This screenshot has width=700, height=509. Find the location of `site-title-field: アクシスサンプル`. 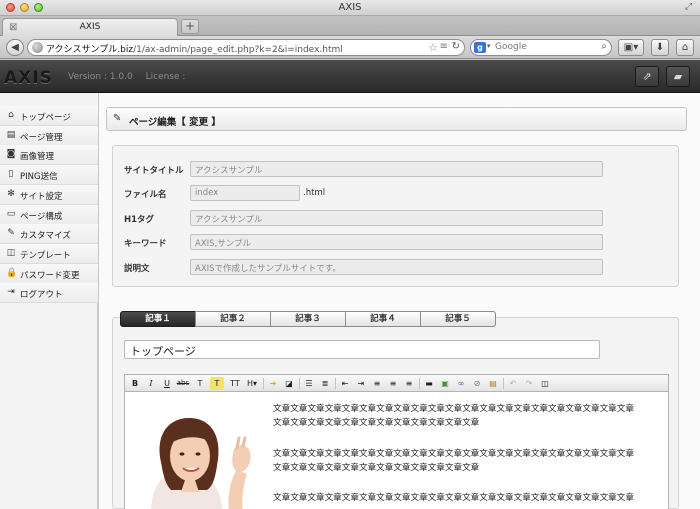

site-title-field: アクシスサンプル is located at coordinates (396, 169).